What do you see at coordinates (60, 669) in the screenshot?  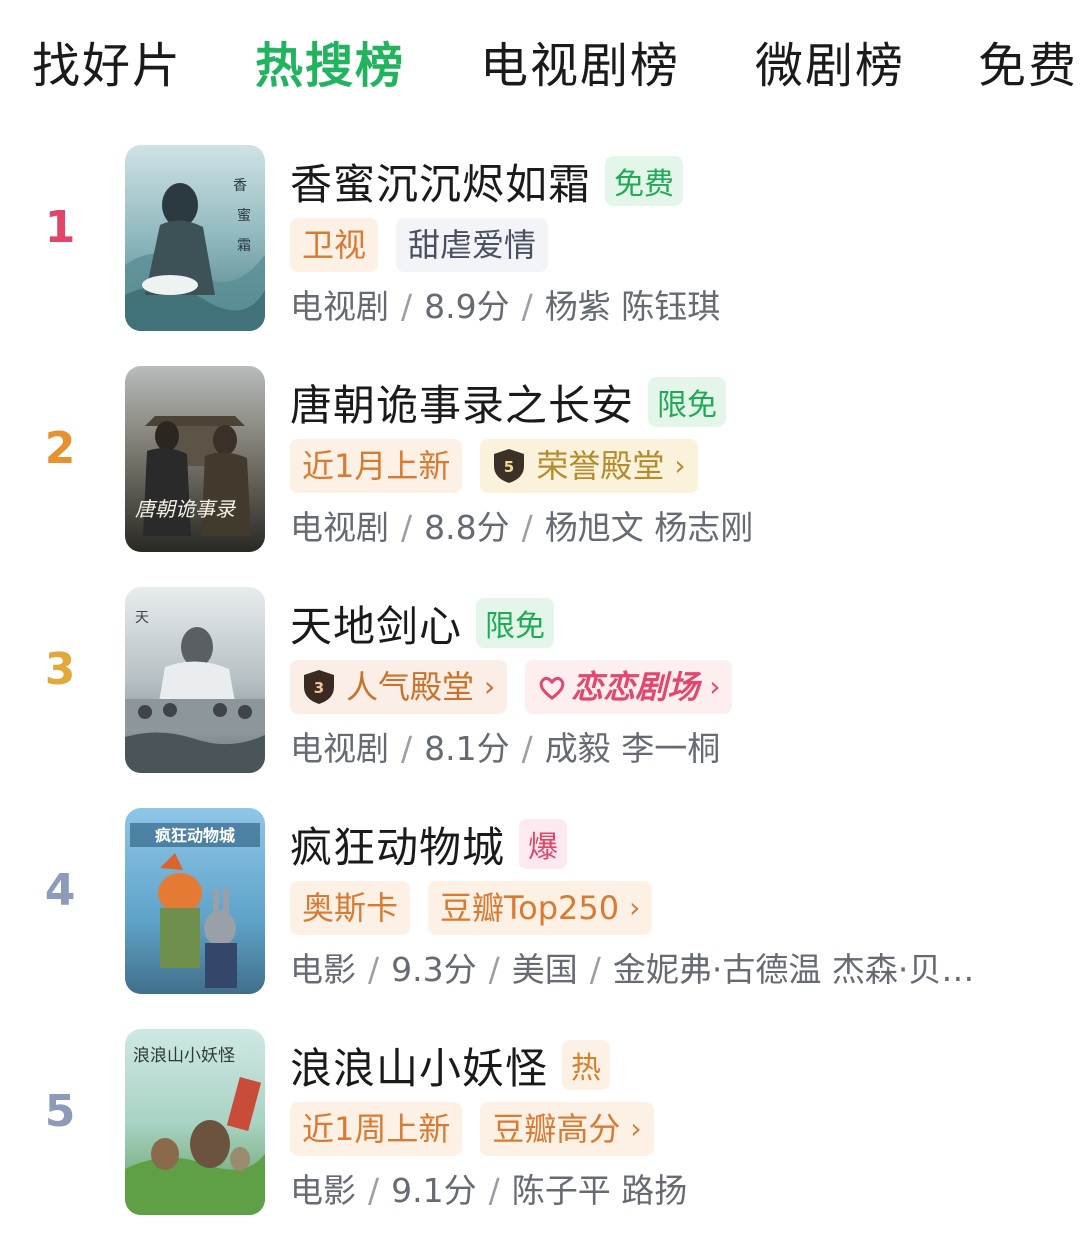 I see `rank-number: 3` at bounding box center [60, 669].